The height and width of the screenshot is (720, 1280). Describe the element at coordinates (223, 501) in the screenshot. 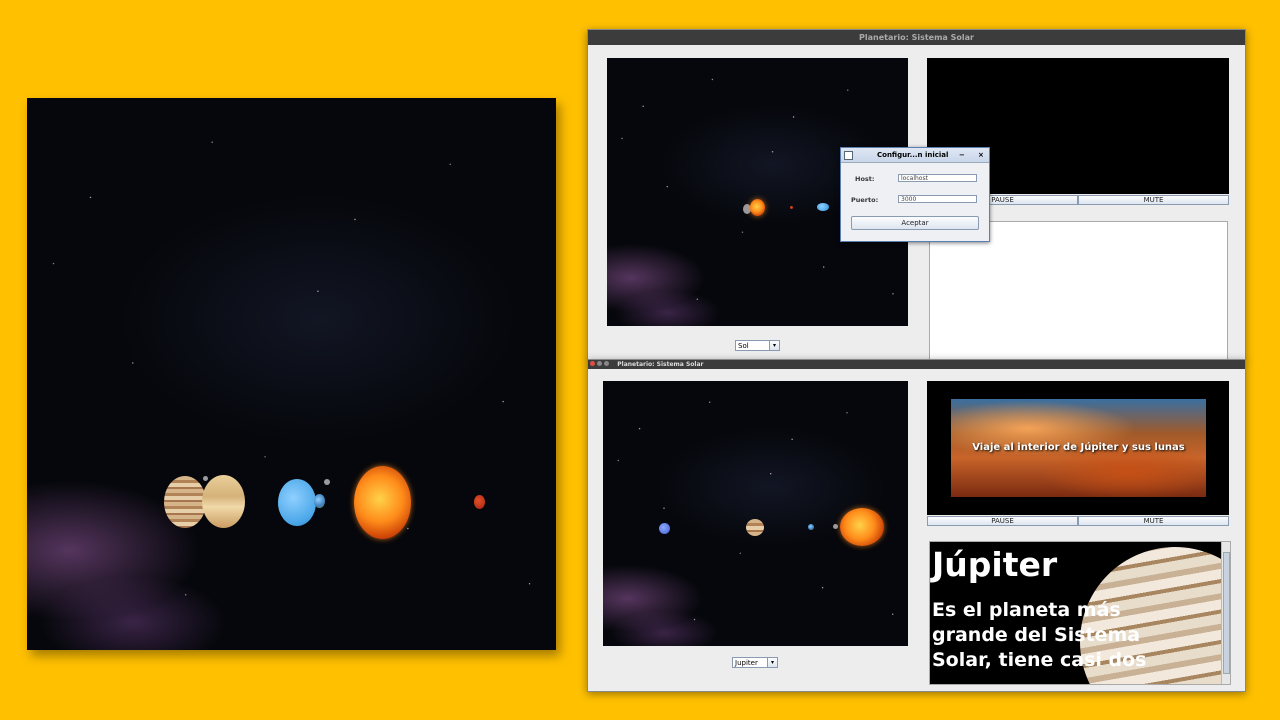

I see `saturn-planet` at that location.